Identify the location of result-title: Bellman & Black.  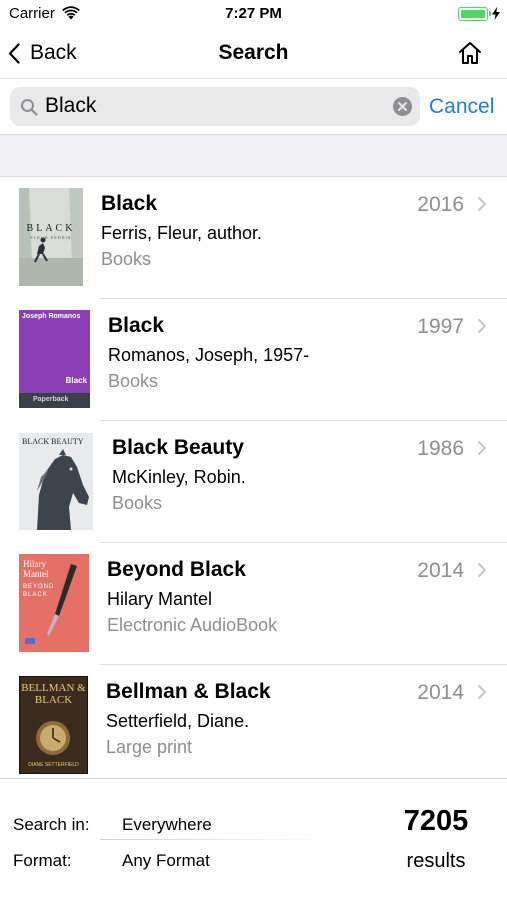
(188, 691).